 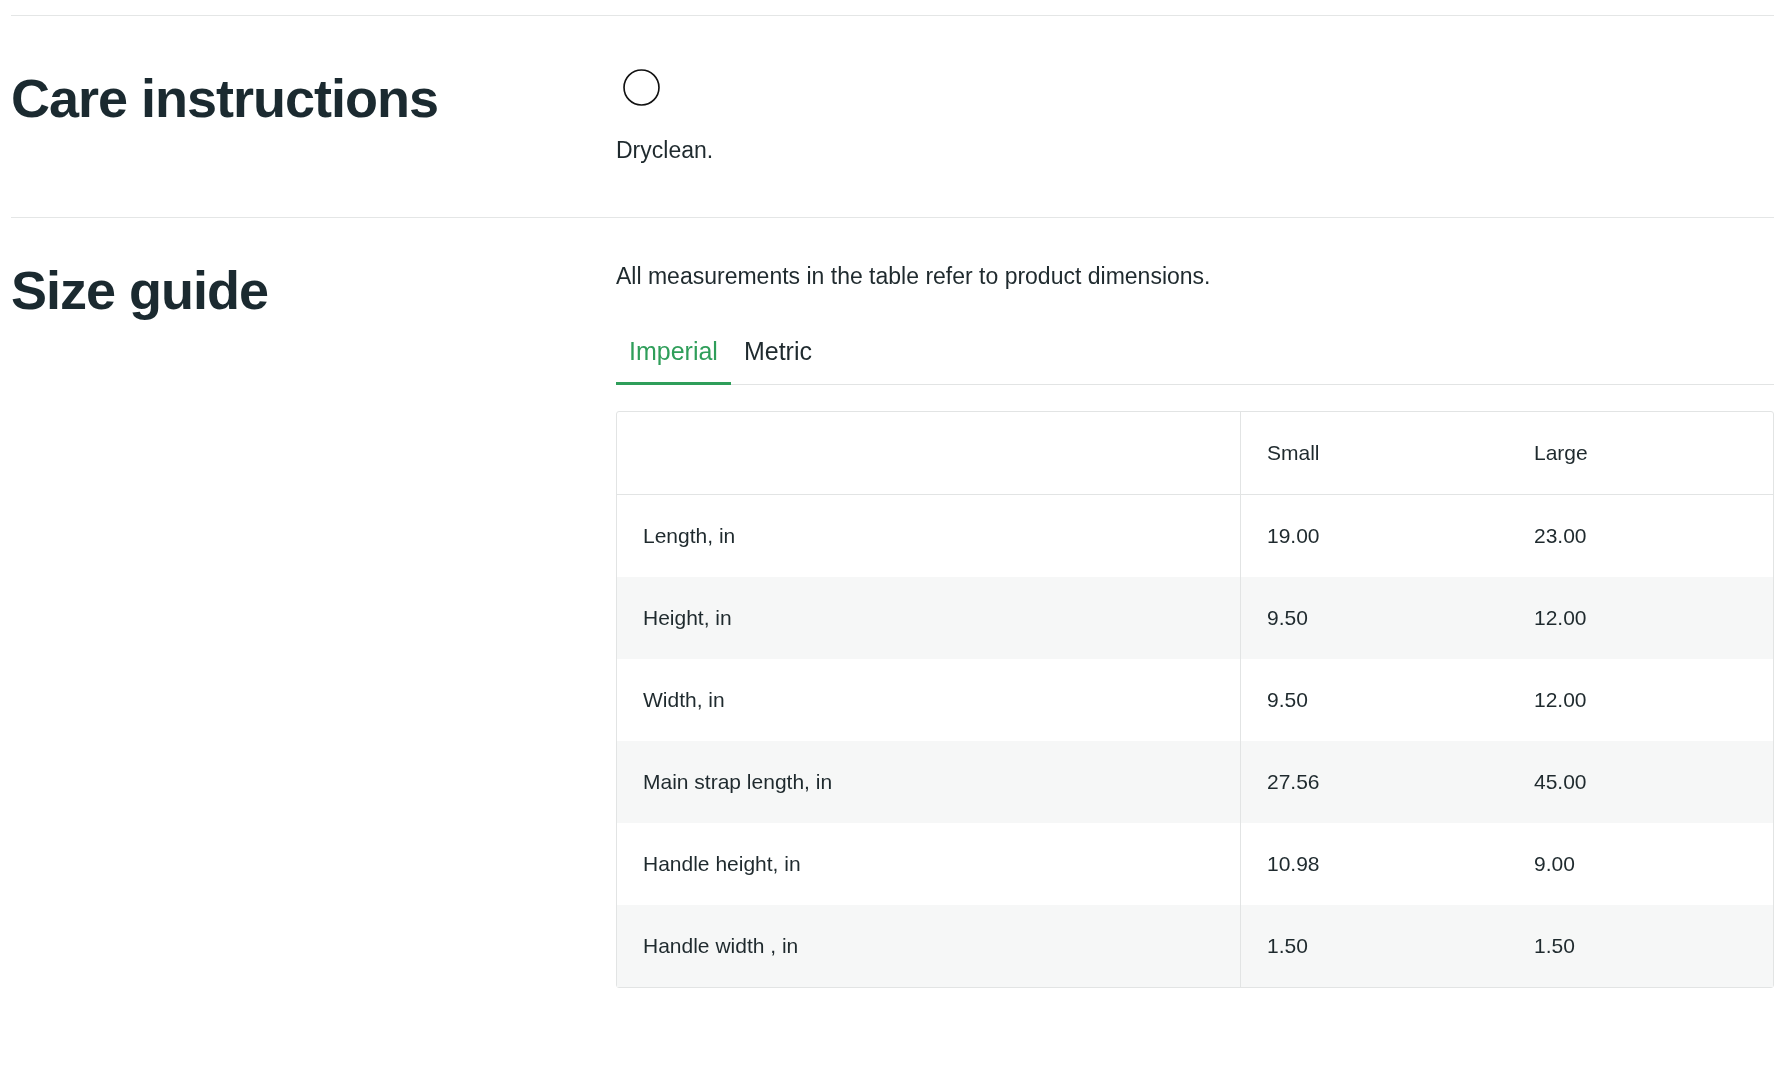 I want to click on unit-tab: Metric, so click(x=777, y=358).